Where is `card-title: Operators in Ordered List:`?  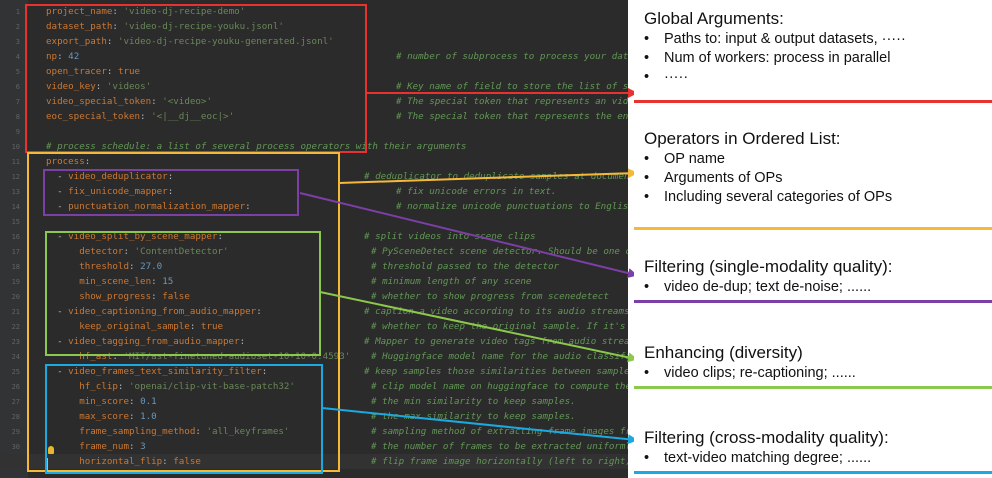
card-title: Operators in Ordered List: is located at coordinates (742, 138).